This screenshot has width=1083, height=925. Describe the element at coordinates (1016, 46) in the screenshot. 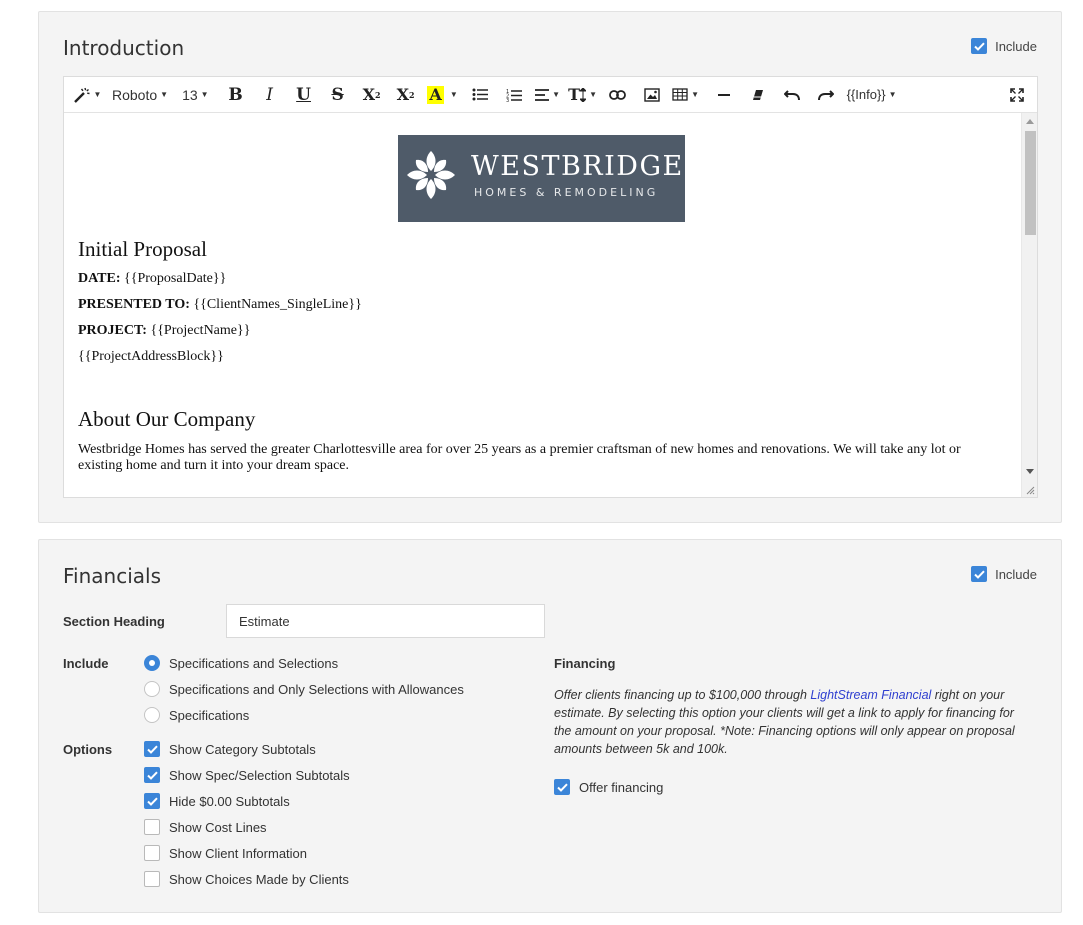

I see `introduction-include-label: Include` at that location.